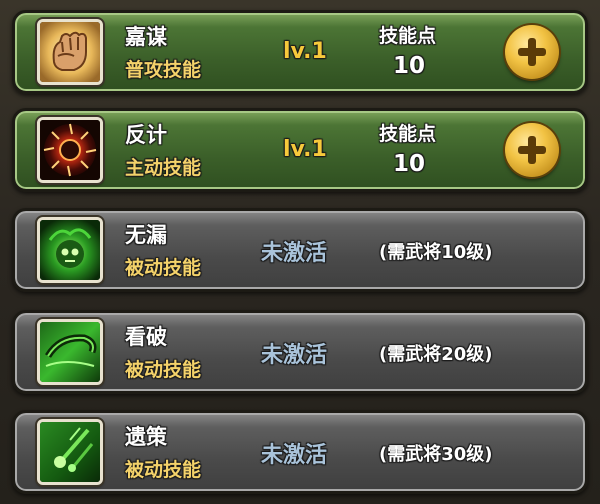  Describe the element at coordinates (70, 52) in the screenshot. I see `fist-icon` at that location.